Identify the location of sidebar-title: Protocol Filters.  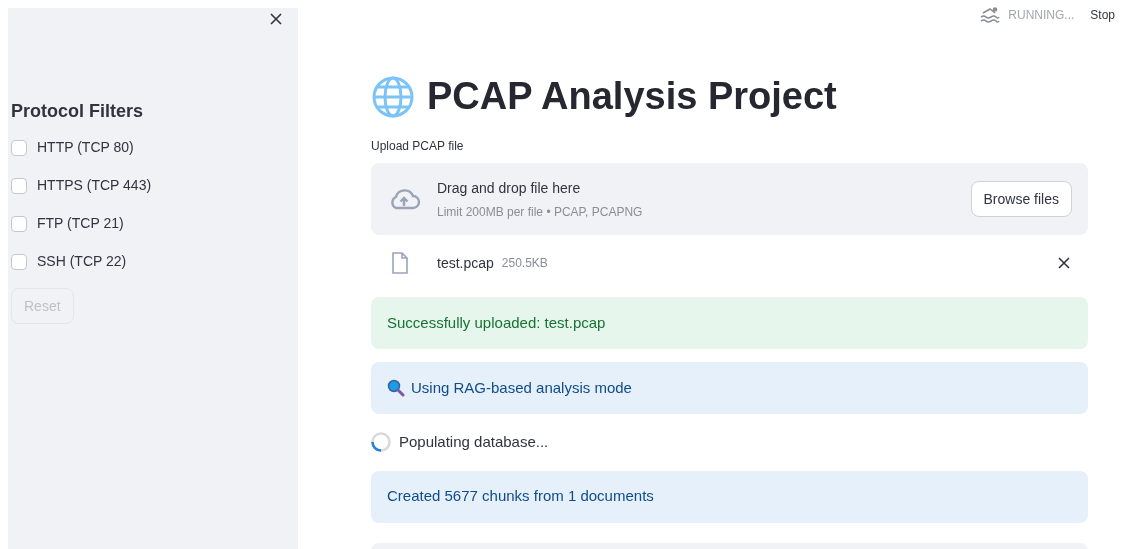
(78, 111).